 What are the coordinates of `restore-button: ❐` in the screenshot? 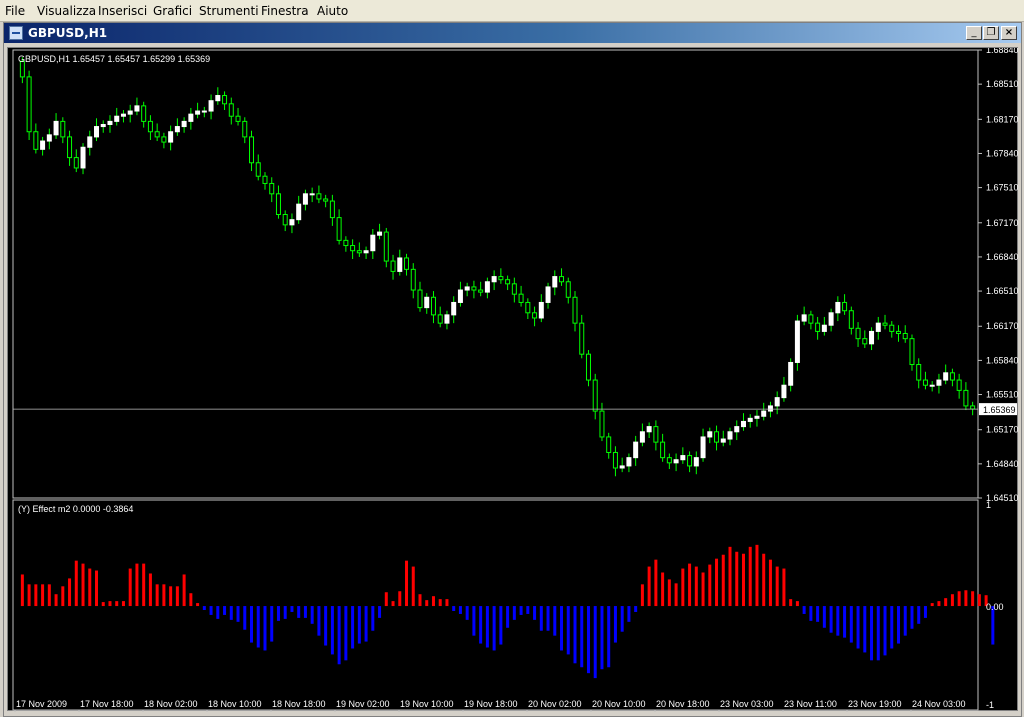 It's located at (991, 33).